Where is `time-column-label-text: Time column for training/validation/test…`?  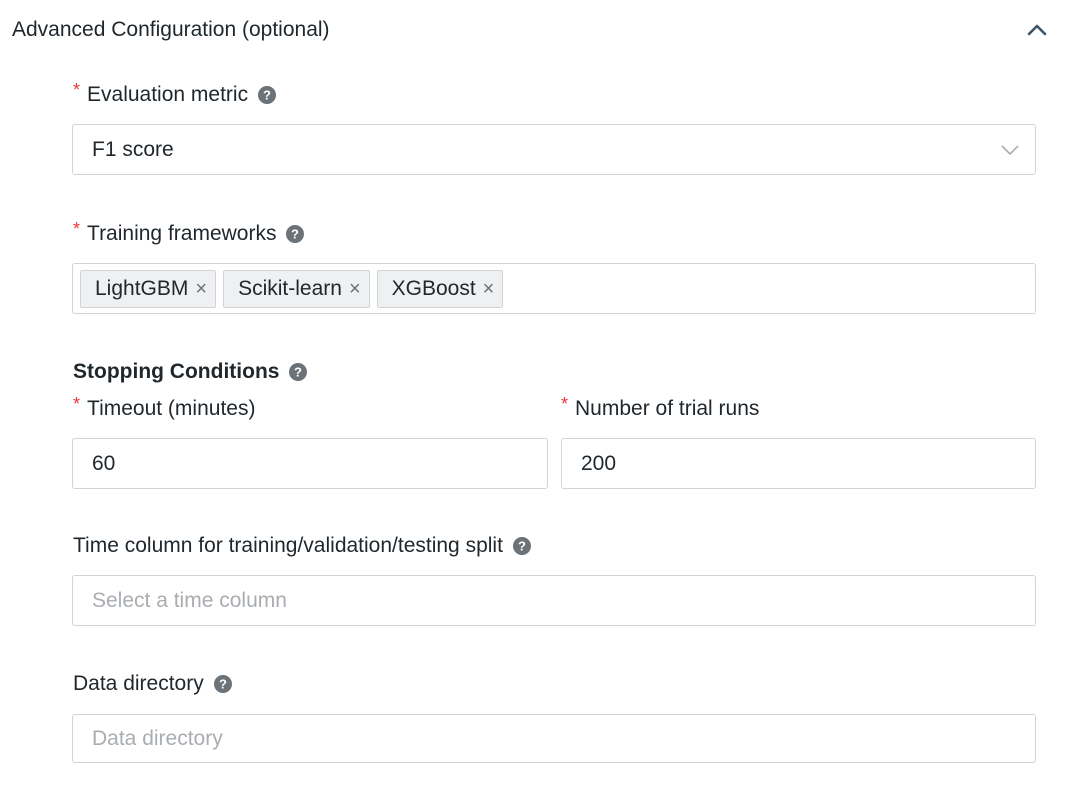
time-column-label-text: Time column for training/validation/test… is located at coordinates (288, 545).